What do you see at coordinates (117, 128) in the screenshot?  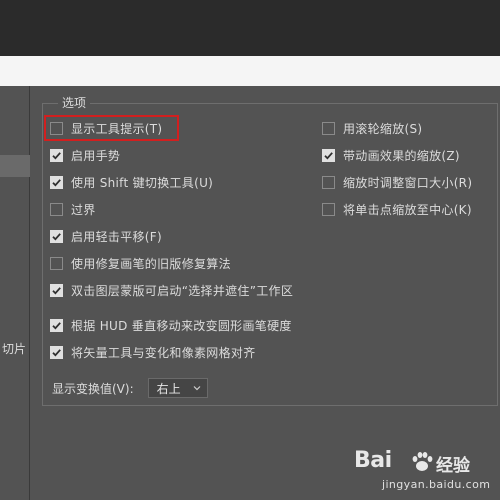 I see `option-label: 显示工具提示(T)` at bounding box center [117, 128].